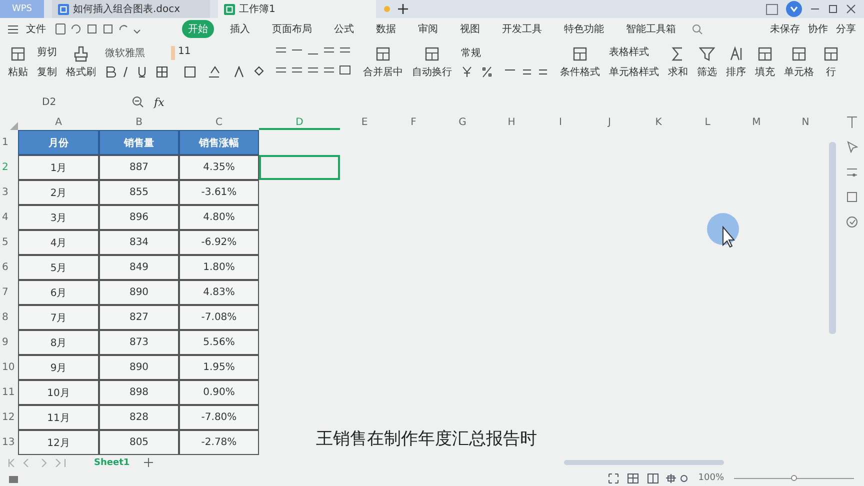 This screenshot has width=864, height=486. I want to click on ribbon-button: 求和, so click(678, 62).